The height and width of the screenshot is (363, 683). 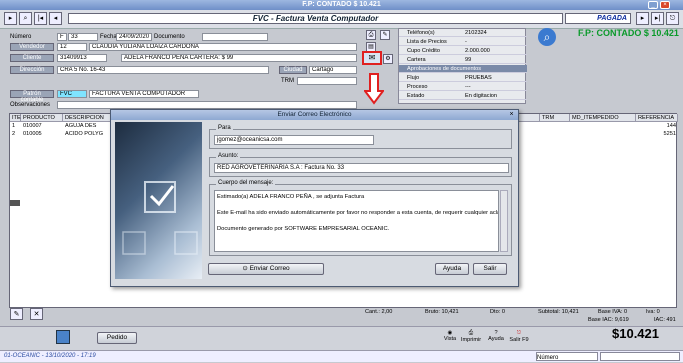 I want to click on prop-row: Estado En digitacion, so click(x=463, y=96).